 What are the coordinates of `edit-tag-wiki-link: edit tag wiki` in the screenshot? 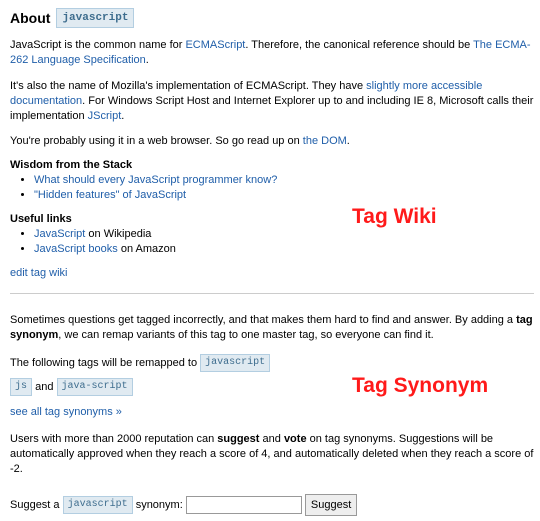 It's located at (38, 273).